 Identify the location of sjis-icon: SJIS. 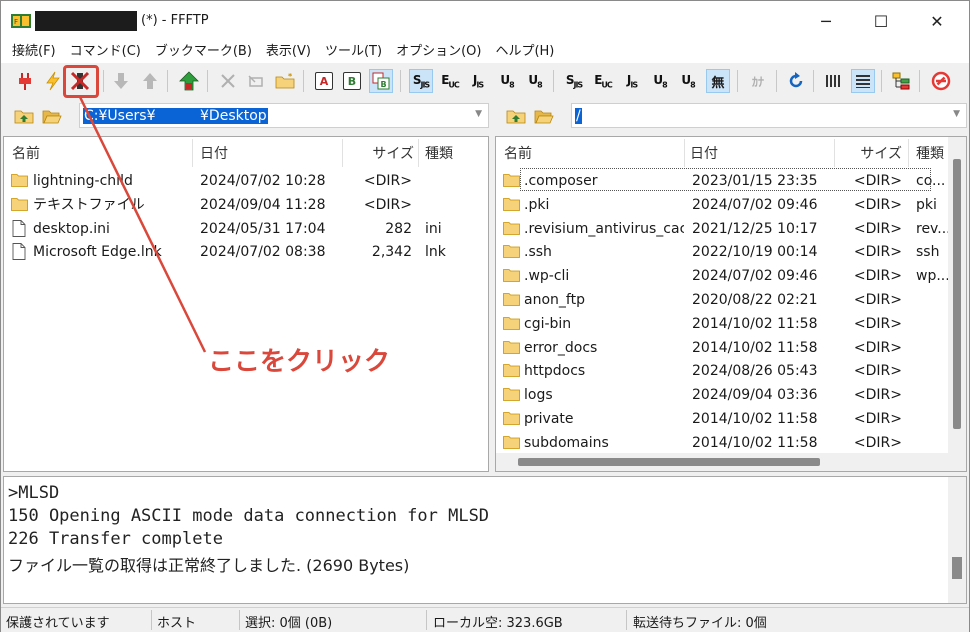
(421, 81).